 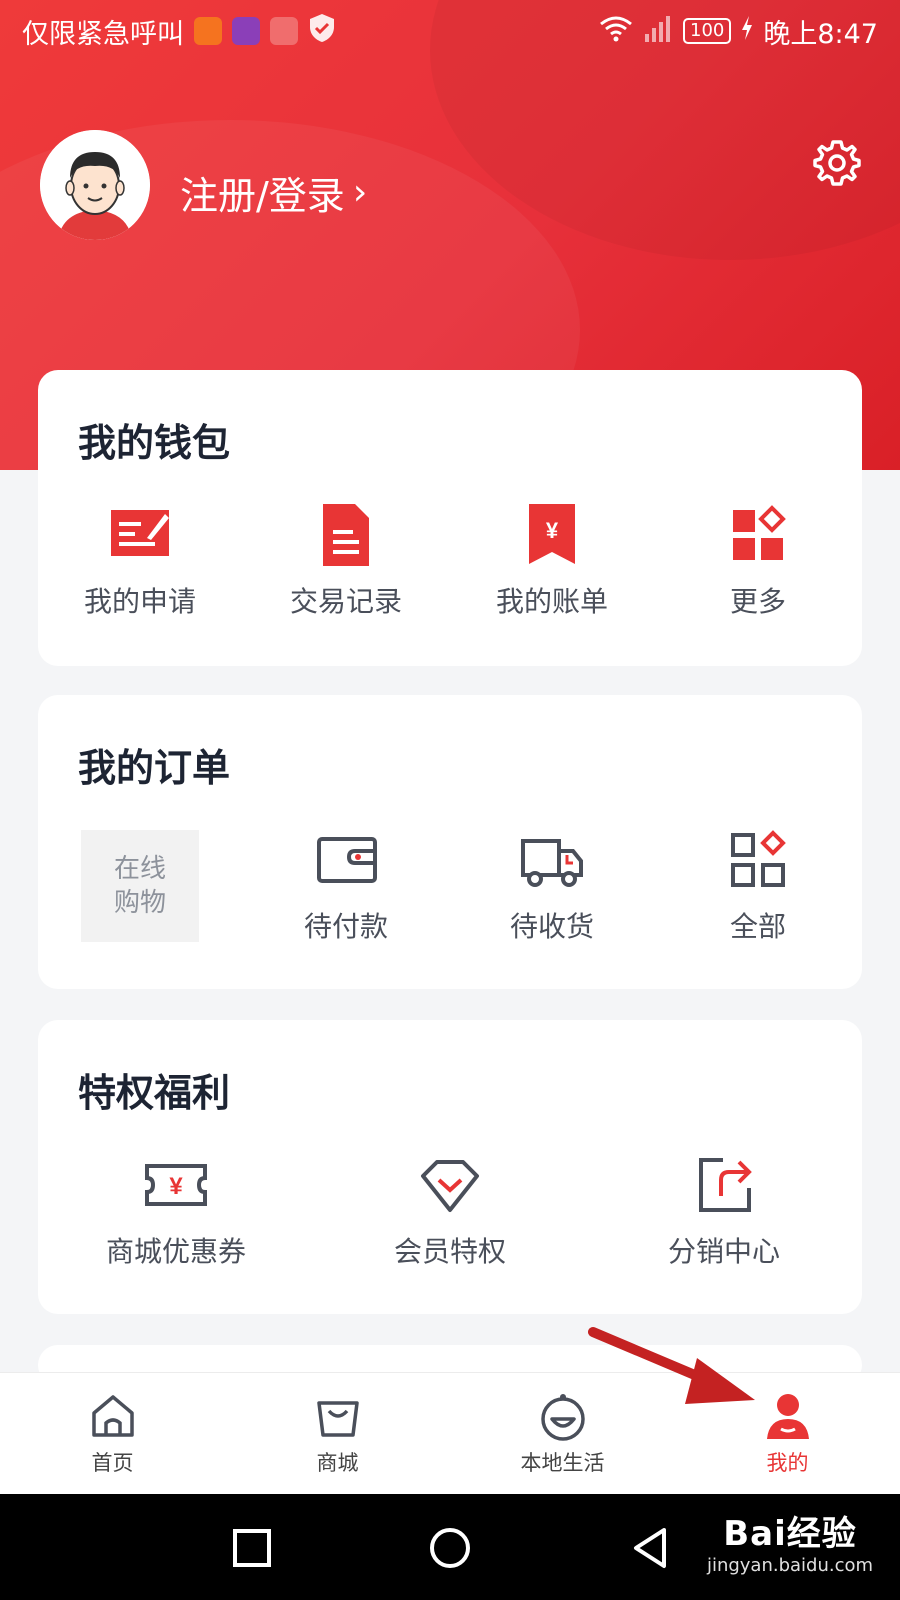 I want to click on avatar-illustration, so click(x=95, y=185).